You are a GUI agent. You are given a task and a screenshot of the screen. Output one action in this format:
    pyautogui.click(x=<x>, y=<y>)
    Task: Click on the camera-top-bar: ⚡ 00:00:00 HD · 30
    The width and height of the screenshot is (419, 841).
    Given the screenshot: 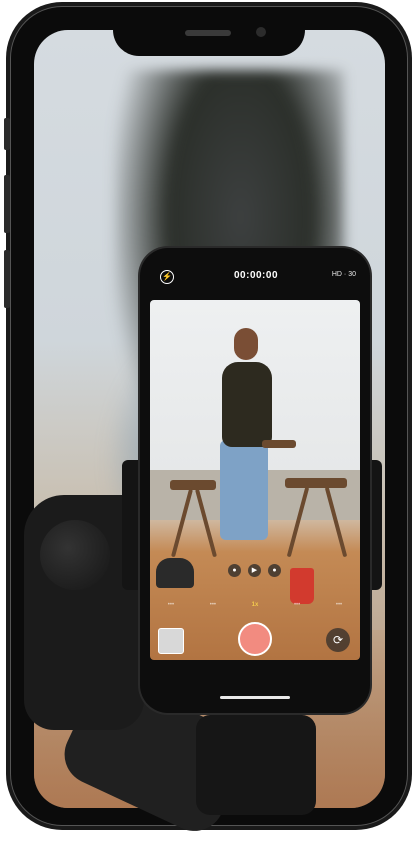 What is the action you would take?
    pyautogui.click(x=255, y=277)
    